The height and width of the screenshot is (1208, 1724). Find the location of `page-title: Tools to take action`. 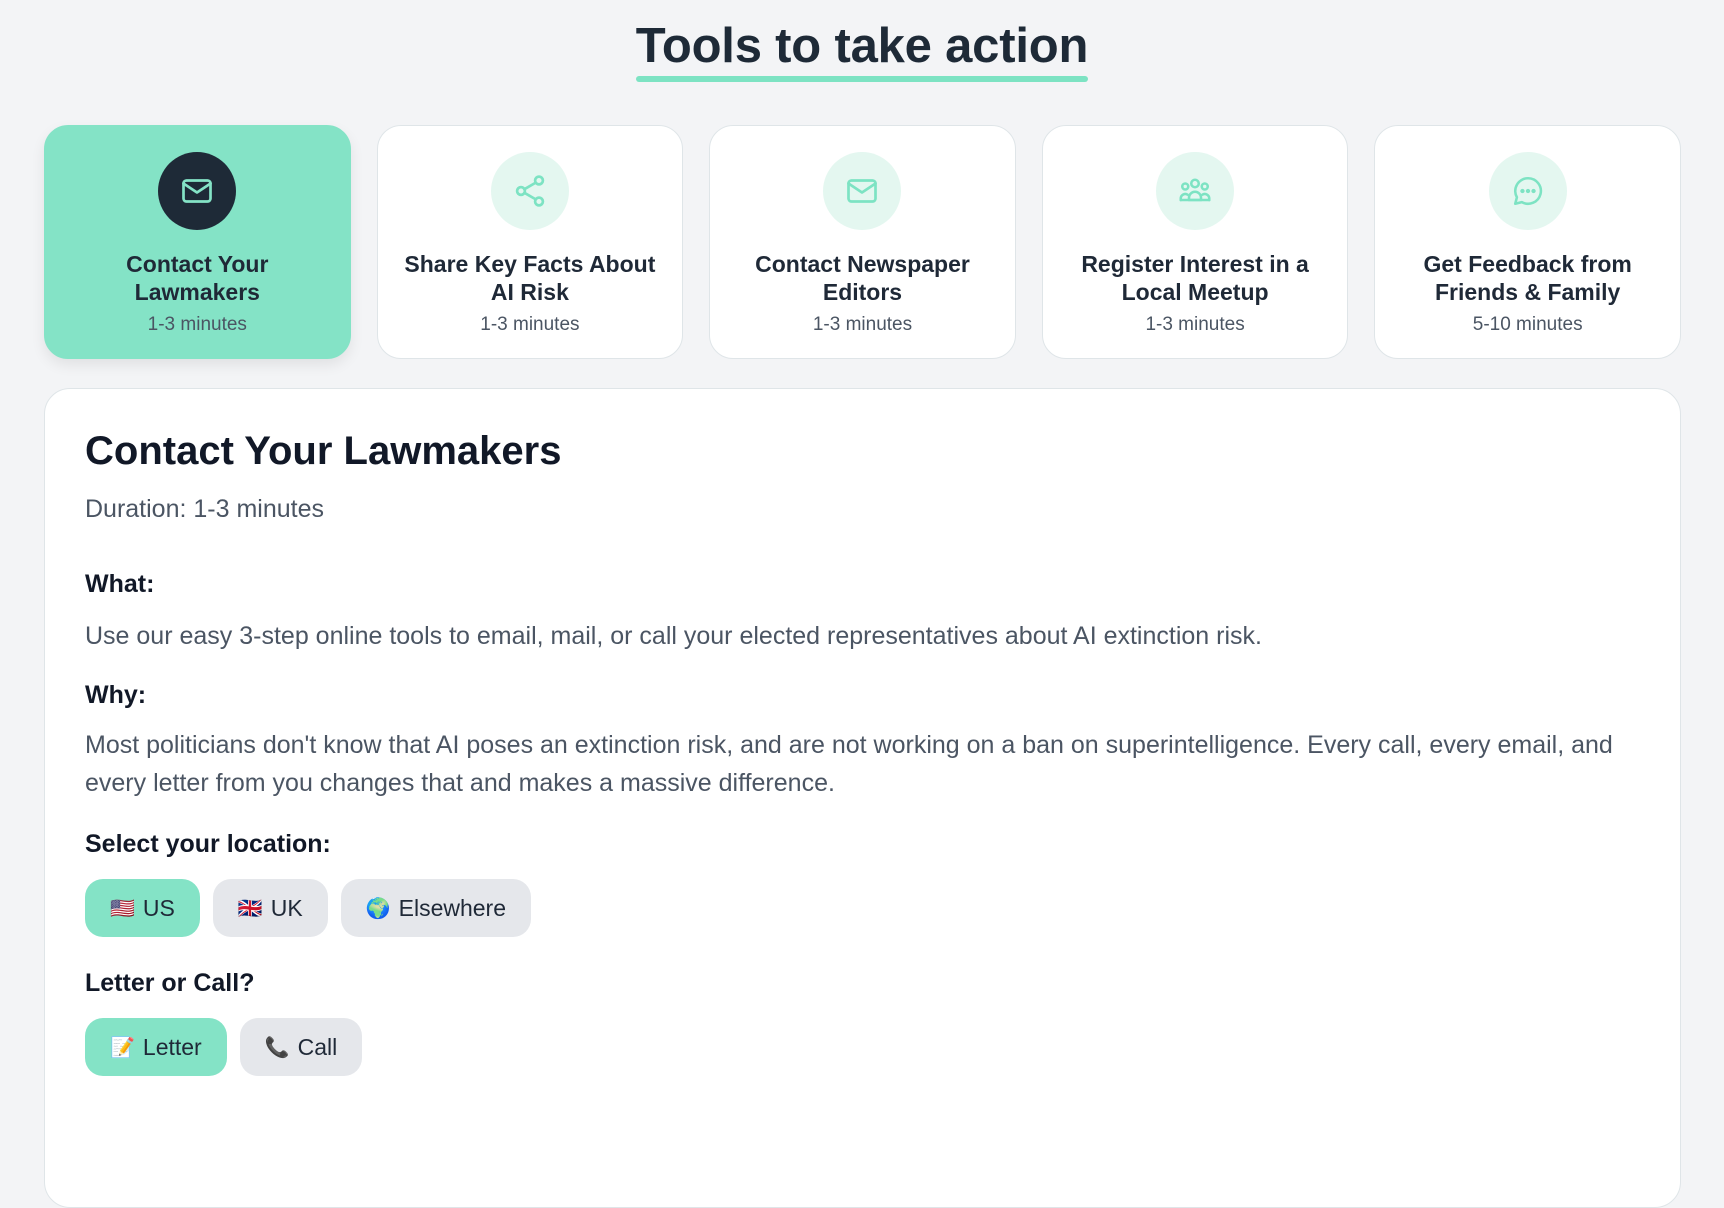

page-title: Tools to take action is located at coordinates (862, 50).